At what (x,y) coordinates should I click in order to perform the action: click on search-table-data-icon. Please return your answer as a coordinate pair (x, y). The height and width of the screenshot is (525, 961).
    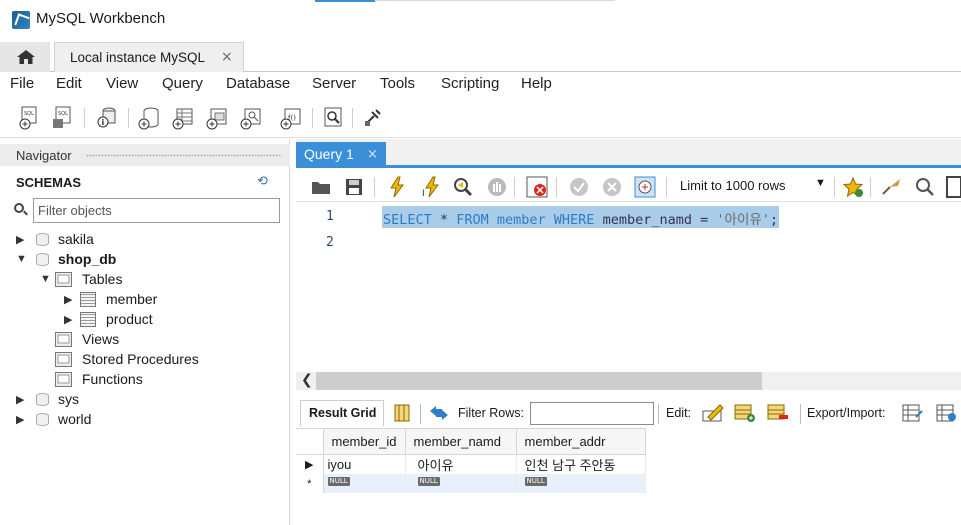
    Looking at the image, I should click on (333, 118).